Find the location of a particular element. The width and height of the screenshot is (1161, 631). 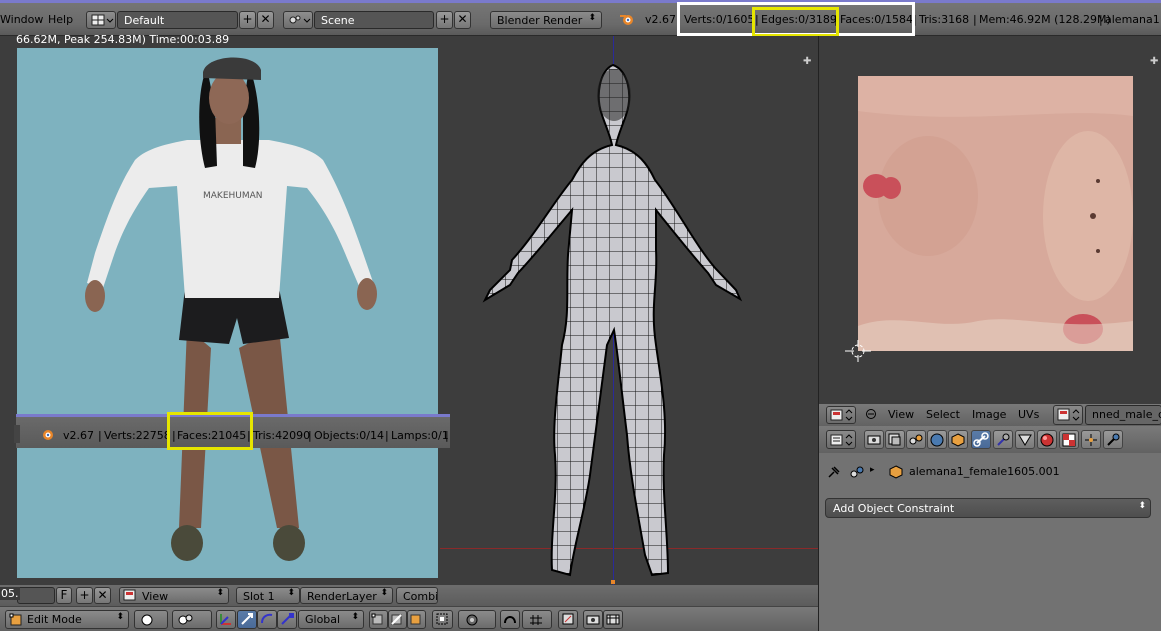

layout-field: Default is located at coordinates (177, 20).